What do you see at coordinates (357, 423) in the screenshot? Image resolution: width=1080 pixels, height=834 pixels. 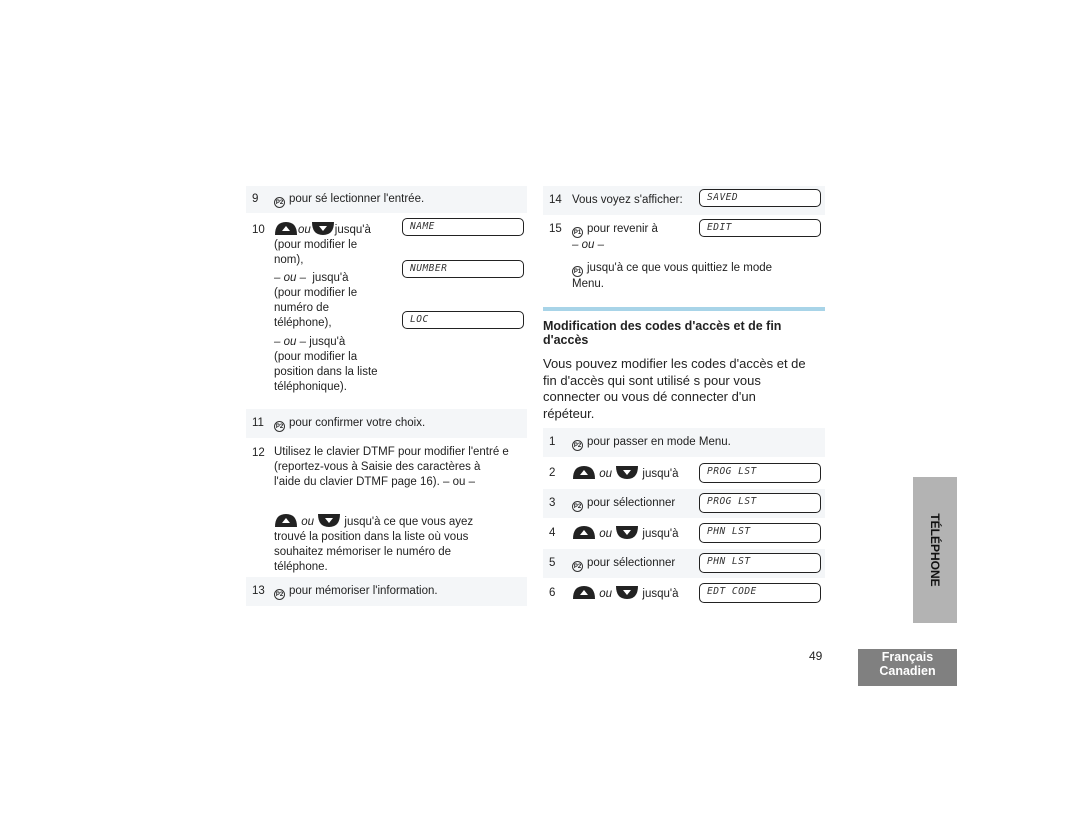 I see `step-text: pour confirmer votre choix.` at bounding box center [357, 423].